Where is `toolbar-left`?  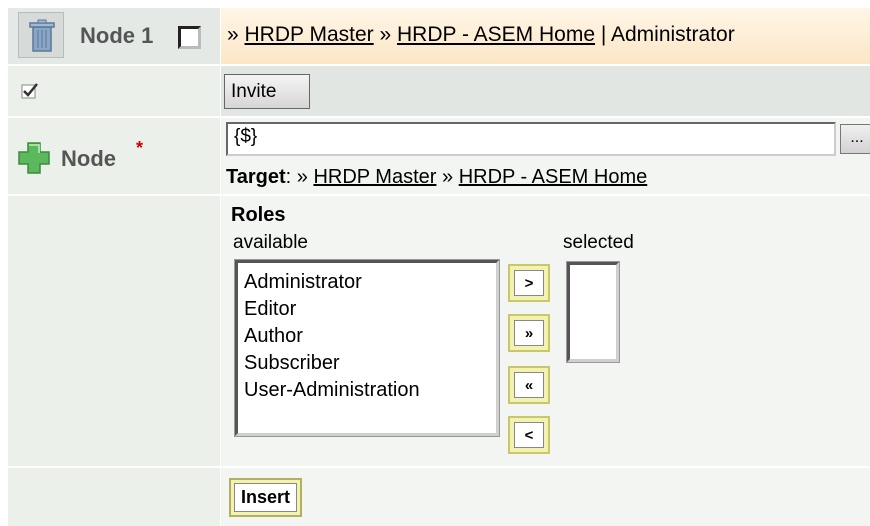 toolbar-left is located at coordinates (114, 91).